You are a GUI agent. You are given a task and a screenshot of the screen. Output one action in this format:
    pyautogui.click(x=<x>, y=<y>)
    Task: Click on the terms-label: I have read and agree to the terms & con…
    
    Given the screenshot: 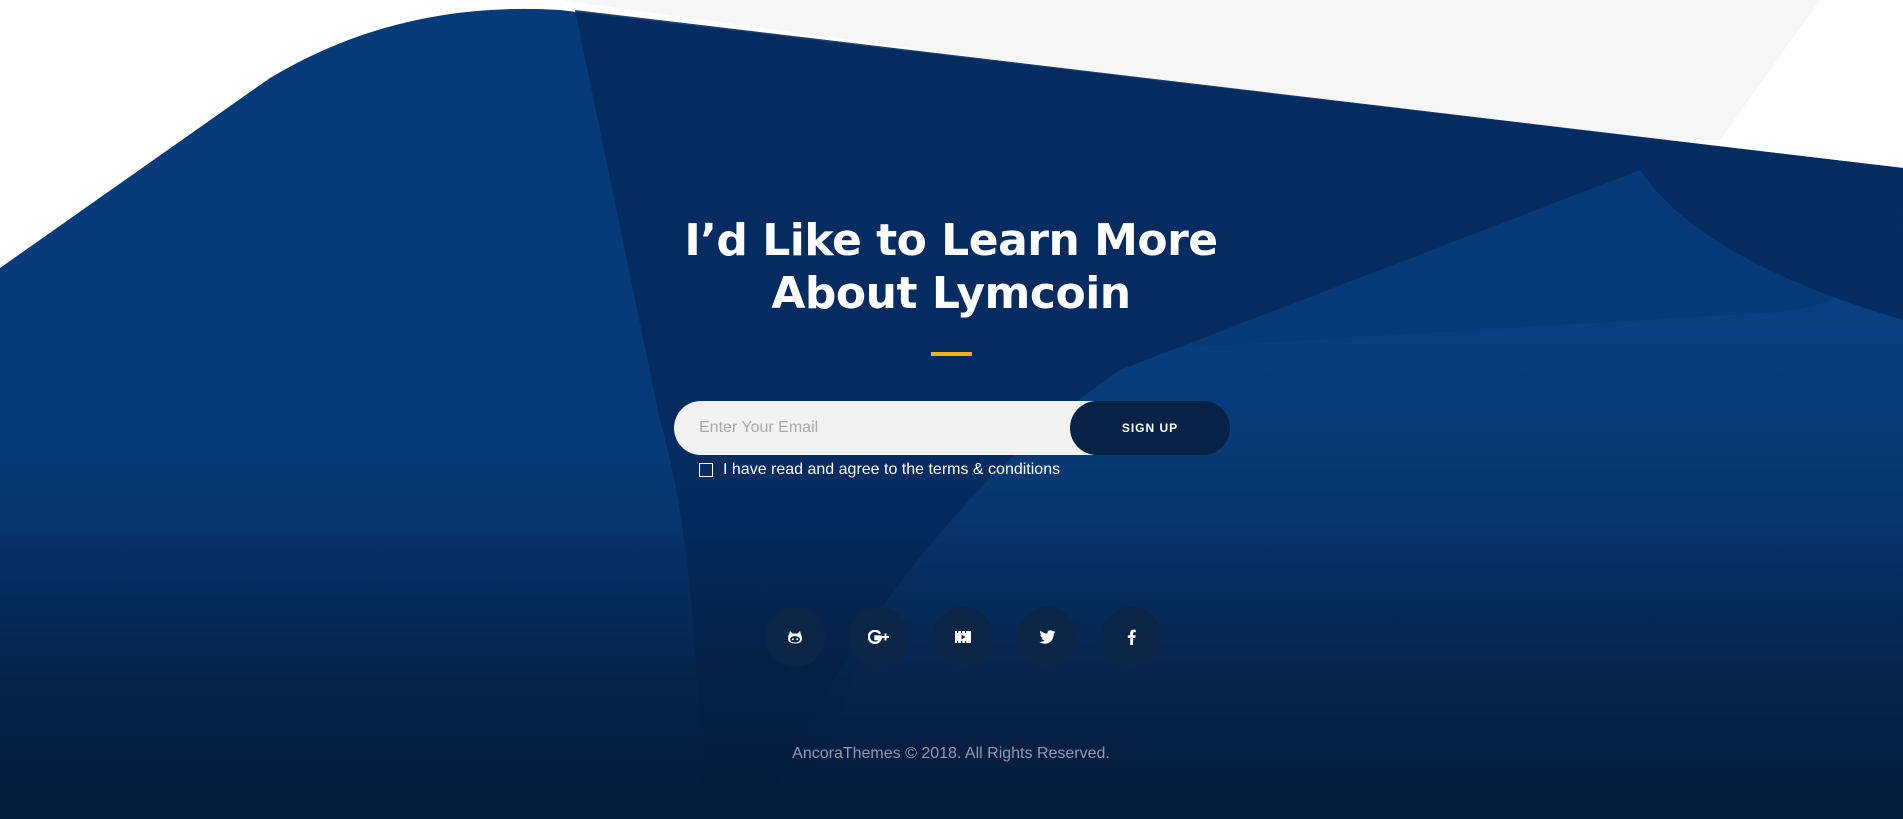 What is the action you would take?
    pyautogui.click(x=892, y=469)
    